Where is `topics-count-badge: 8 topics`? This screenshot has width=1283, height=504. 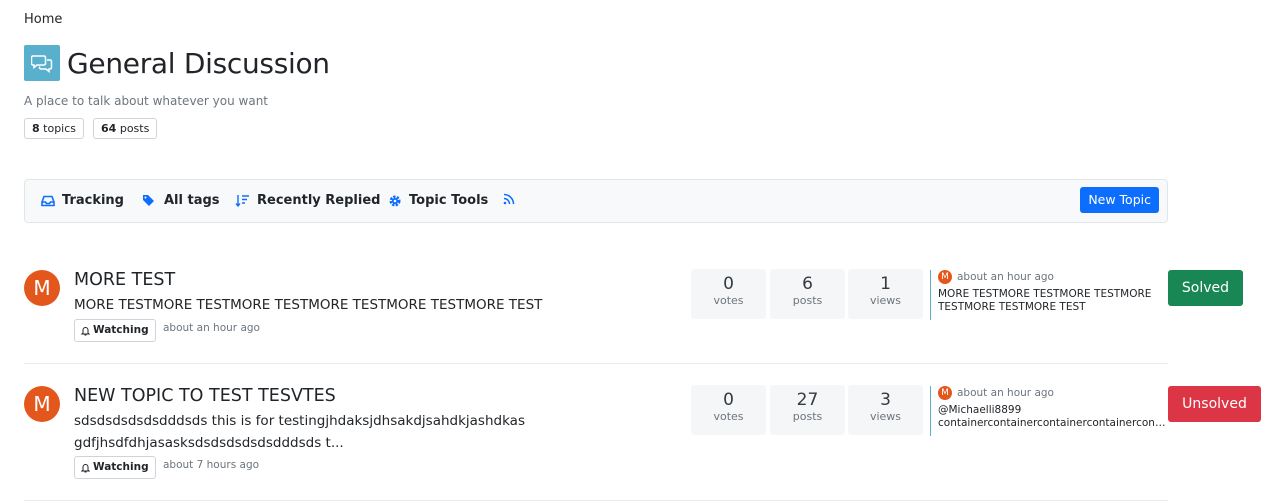
topics-count-badge: 8 topics is located at coordinates (54, 128).